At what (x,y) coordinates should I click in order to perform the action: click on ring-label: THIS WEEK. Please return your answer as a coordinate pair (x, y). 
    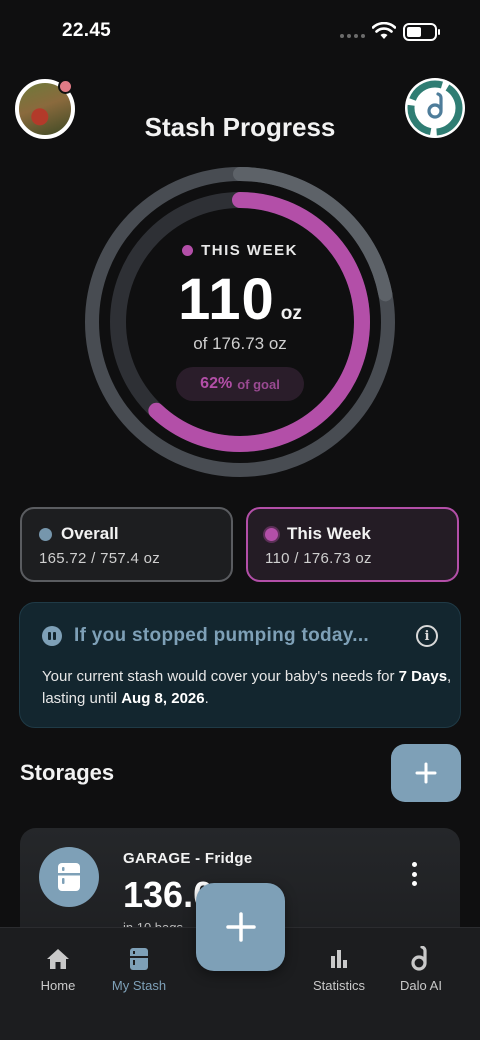
    Looking at the image, I should click on (240, 250).